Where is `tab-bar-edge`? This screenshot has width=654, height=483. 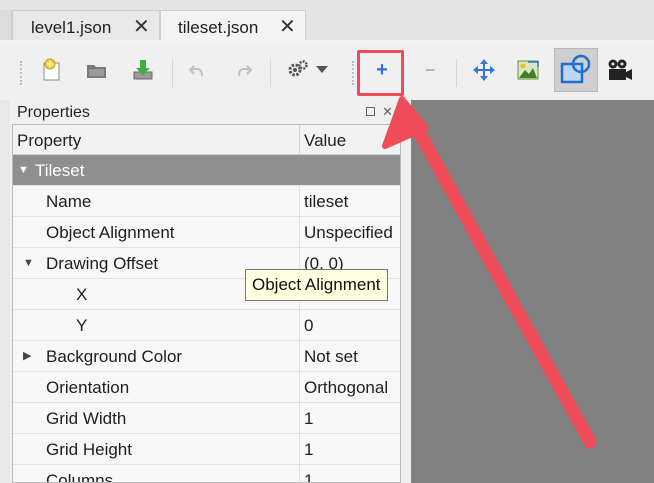 tab-bar-edge is located at coordinates (6, 27).